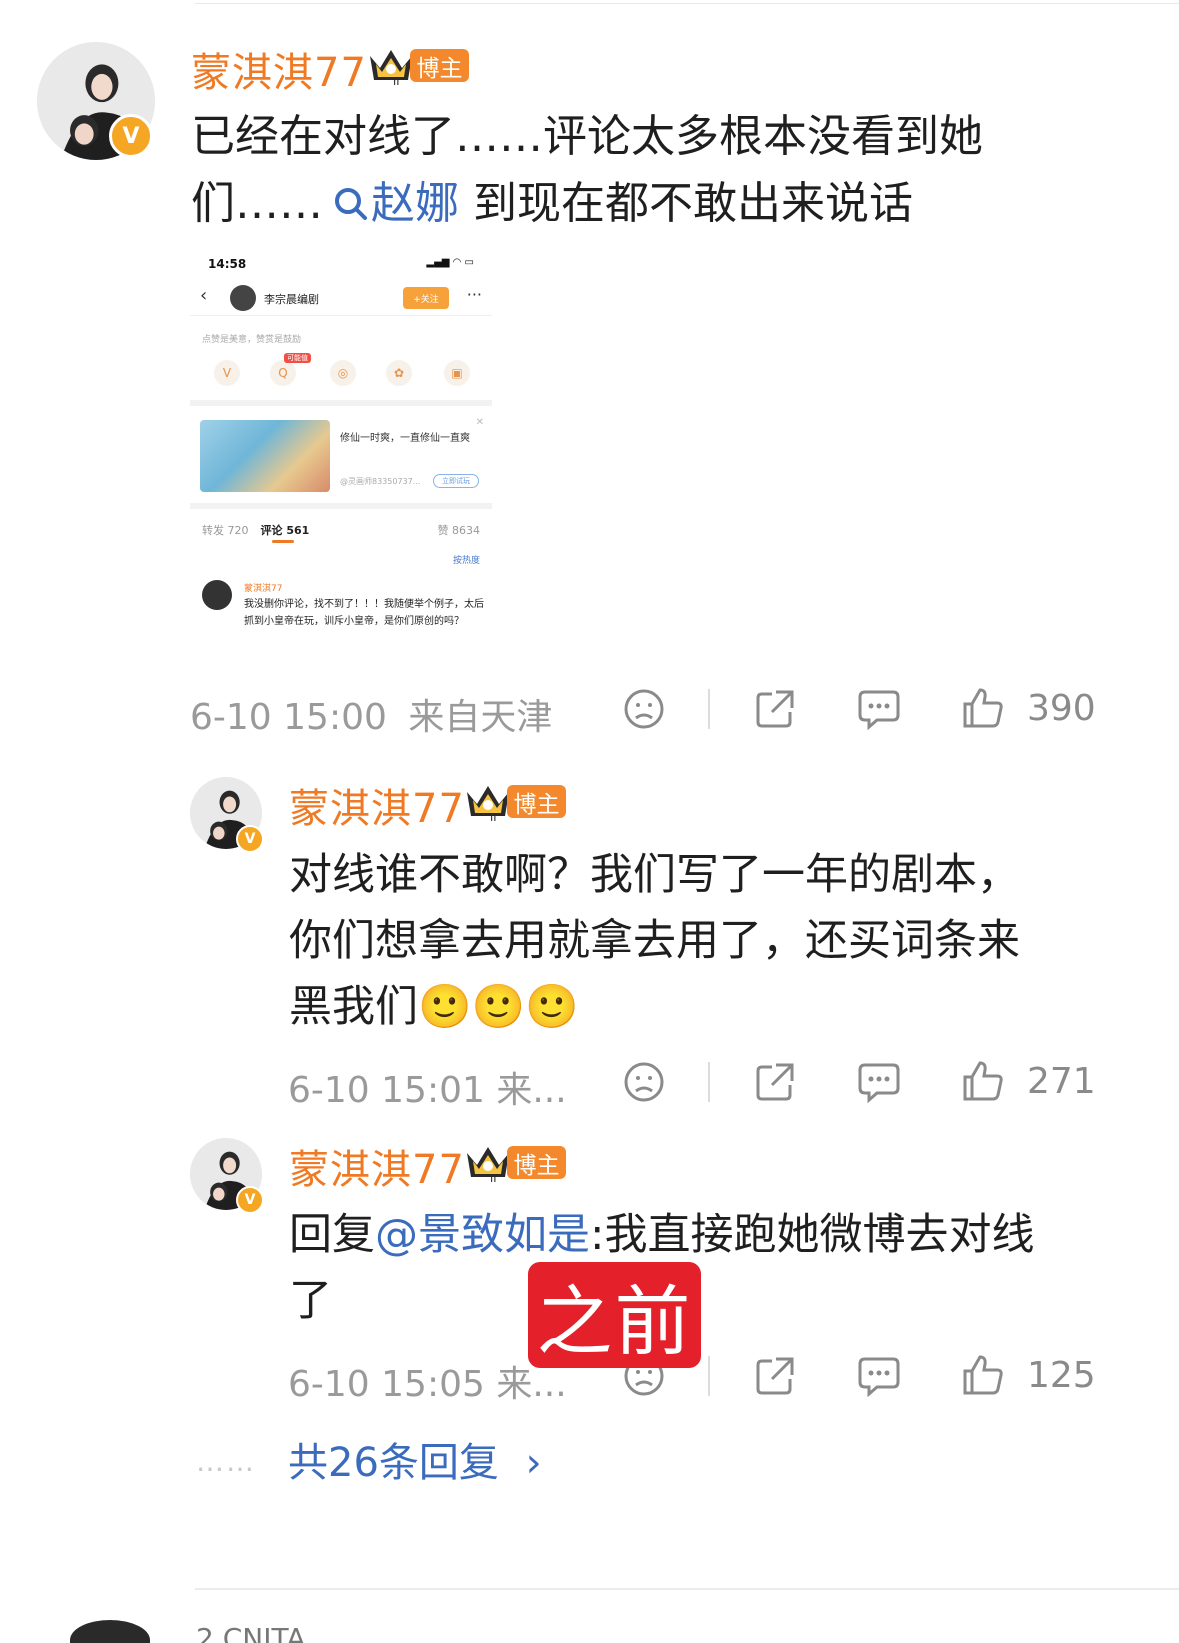 The width and height of the screenshot is (1179, 1643). I want to click on reply-text-line-1: 回复@景致如是:我直接跑她微博去对线, so click(662, 1231).